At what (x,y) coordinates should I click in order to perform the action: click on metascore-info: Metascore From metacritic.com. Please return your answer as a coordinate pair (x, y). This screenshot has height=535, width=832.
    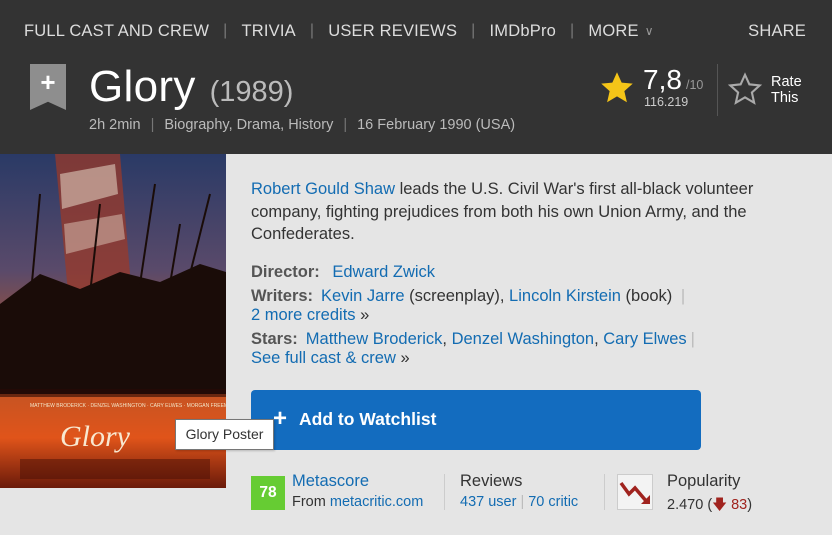
    Looking at the image, I should click on (357, 491).